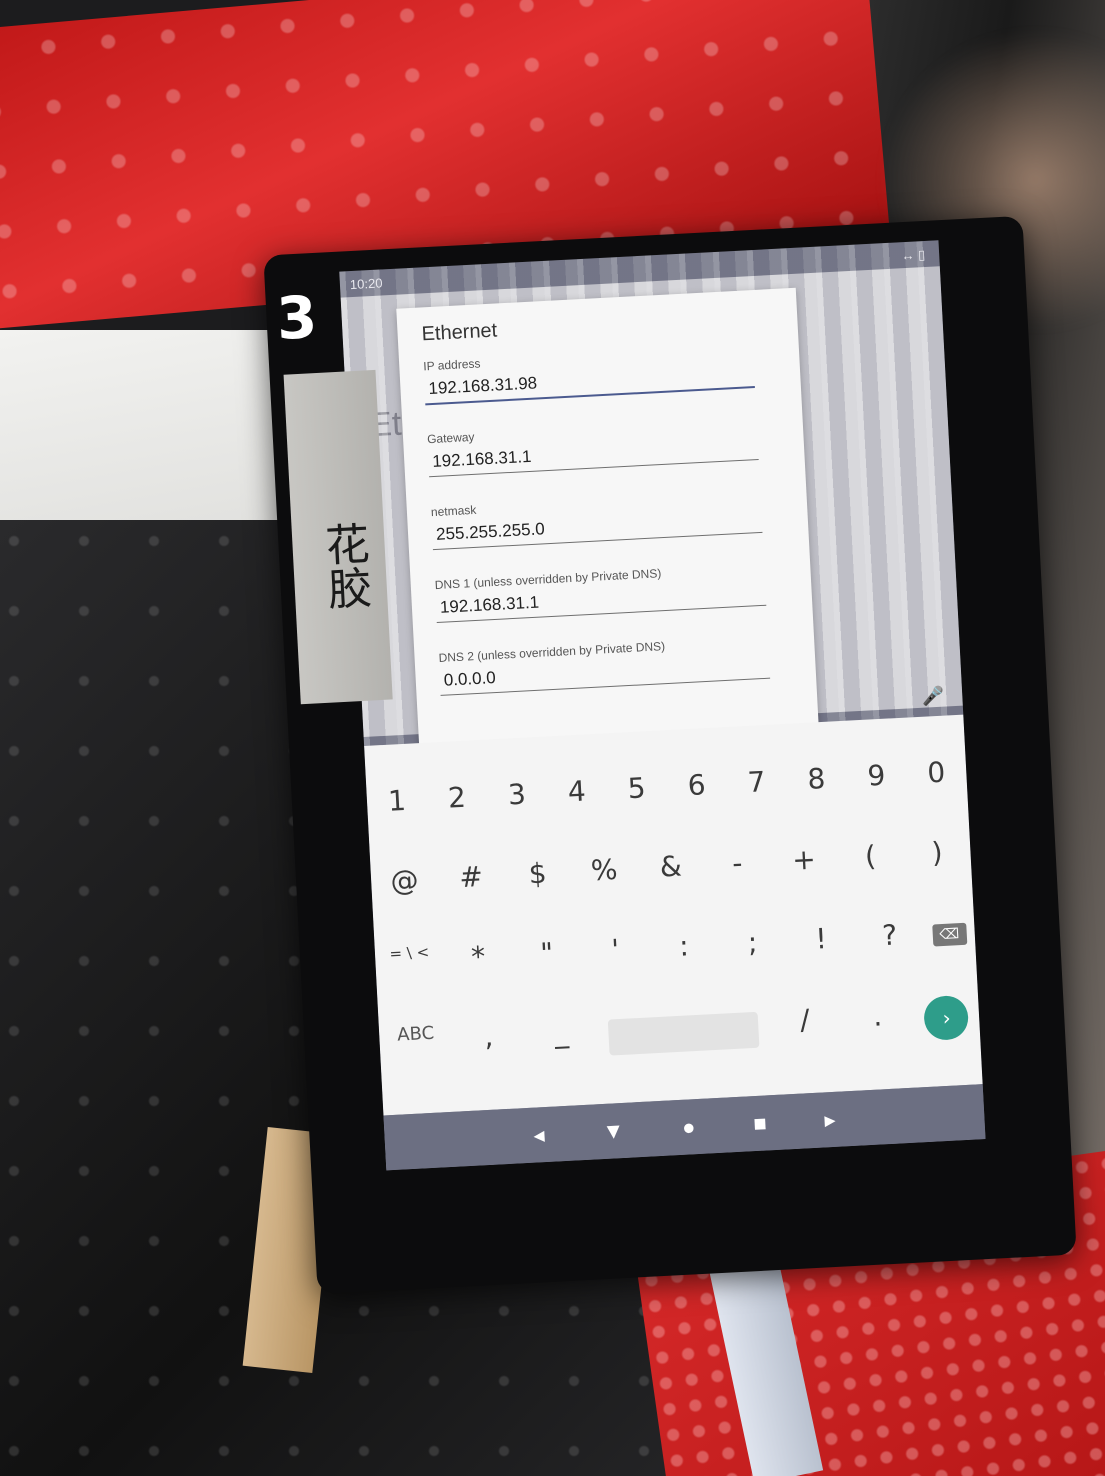 This screenshot has width=1105, height=1476. Describe the element at coordinates (604, 870) in the screenshot. I see `key-percent: %` at that location.